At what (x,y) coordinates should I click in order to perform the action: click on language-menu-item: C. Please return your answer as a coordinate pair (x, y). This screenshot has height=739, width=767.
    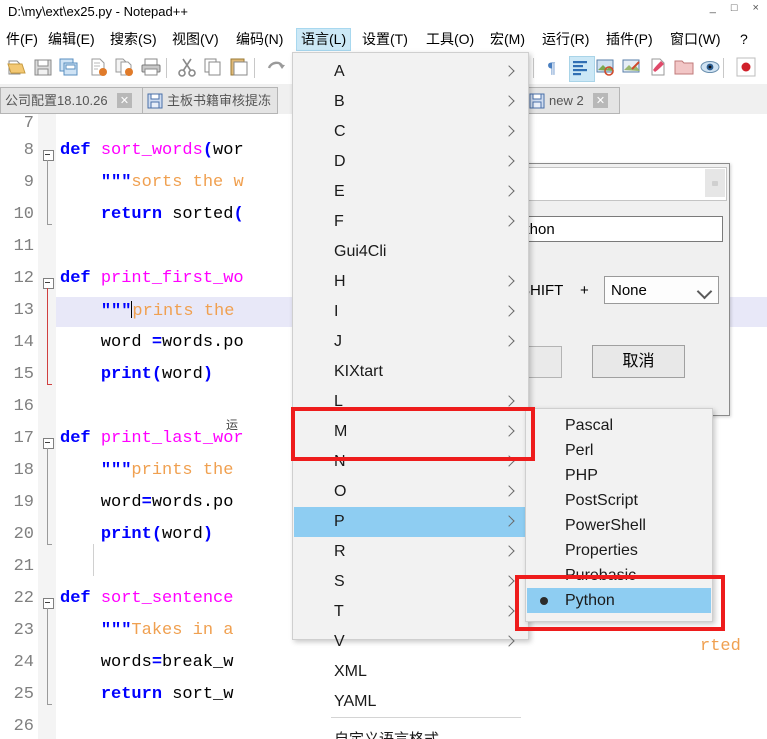
    Looking at the image, I should click on (410, 132).